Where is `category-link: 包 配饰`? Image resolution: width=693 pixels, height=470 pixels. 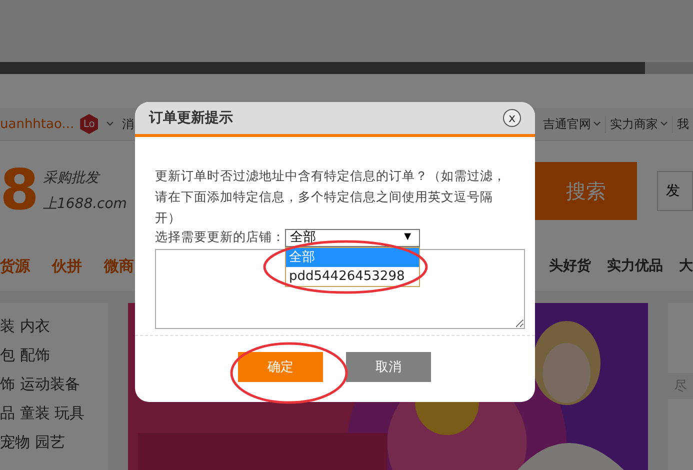
category-link: 包 配饰 is located at coordinates (54, 355).